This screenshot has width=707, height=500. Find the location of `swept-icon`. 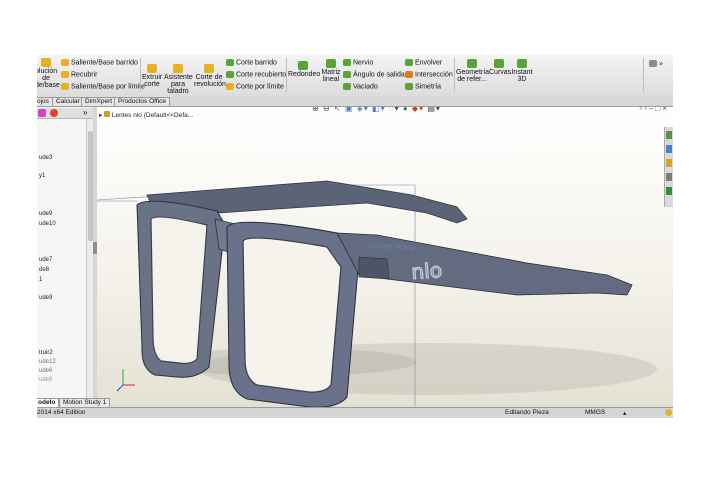

swept-icon is located at coordinates (65, 62).